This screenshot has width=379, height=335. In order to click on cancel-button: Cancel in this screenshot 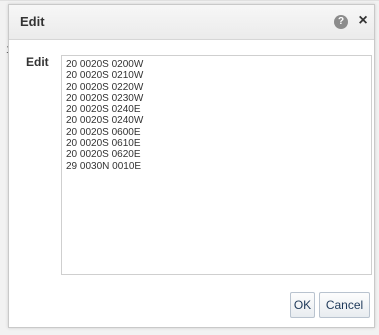, I will do `click(344, 305)`.